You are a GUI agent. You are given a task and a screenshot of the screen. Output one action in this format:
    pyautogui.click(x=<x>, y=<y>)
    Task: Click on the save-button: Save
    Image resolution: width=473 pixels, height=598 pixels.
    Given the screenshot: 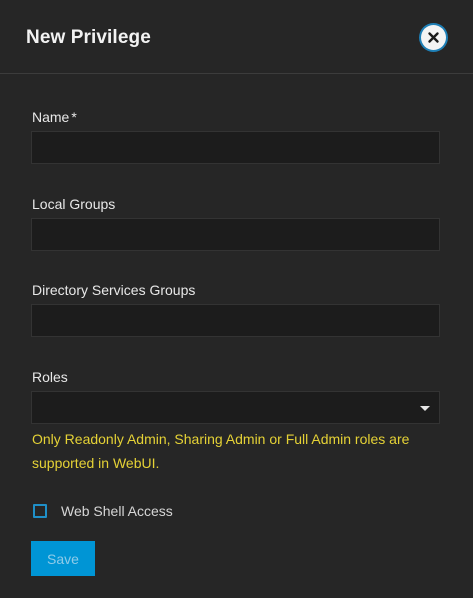 What is the action you would take?
    pyautogui.click(x=63, y=558)
    